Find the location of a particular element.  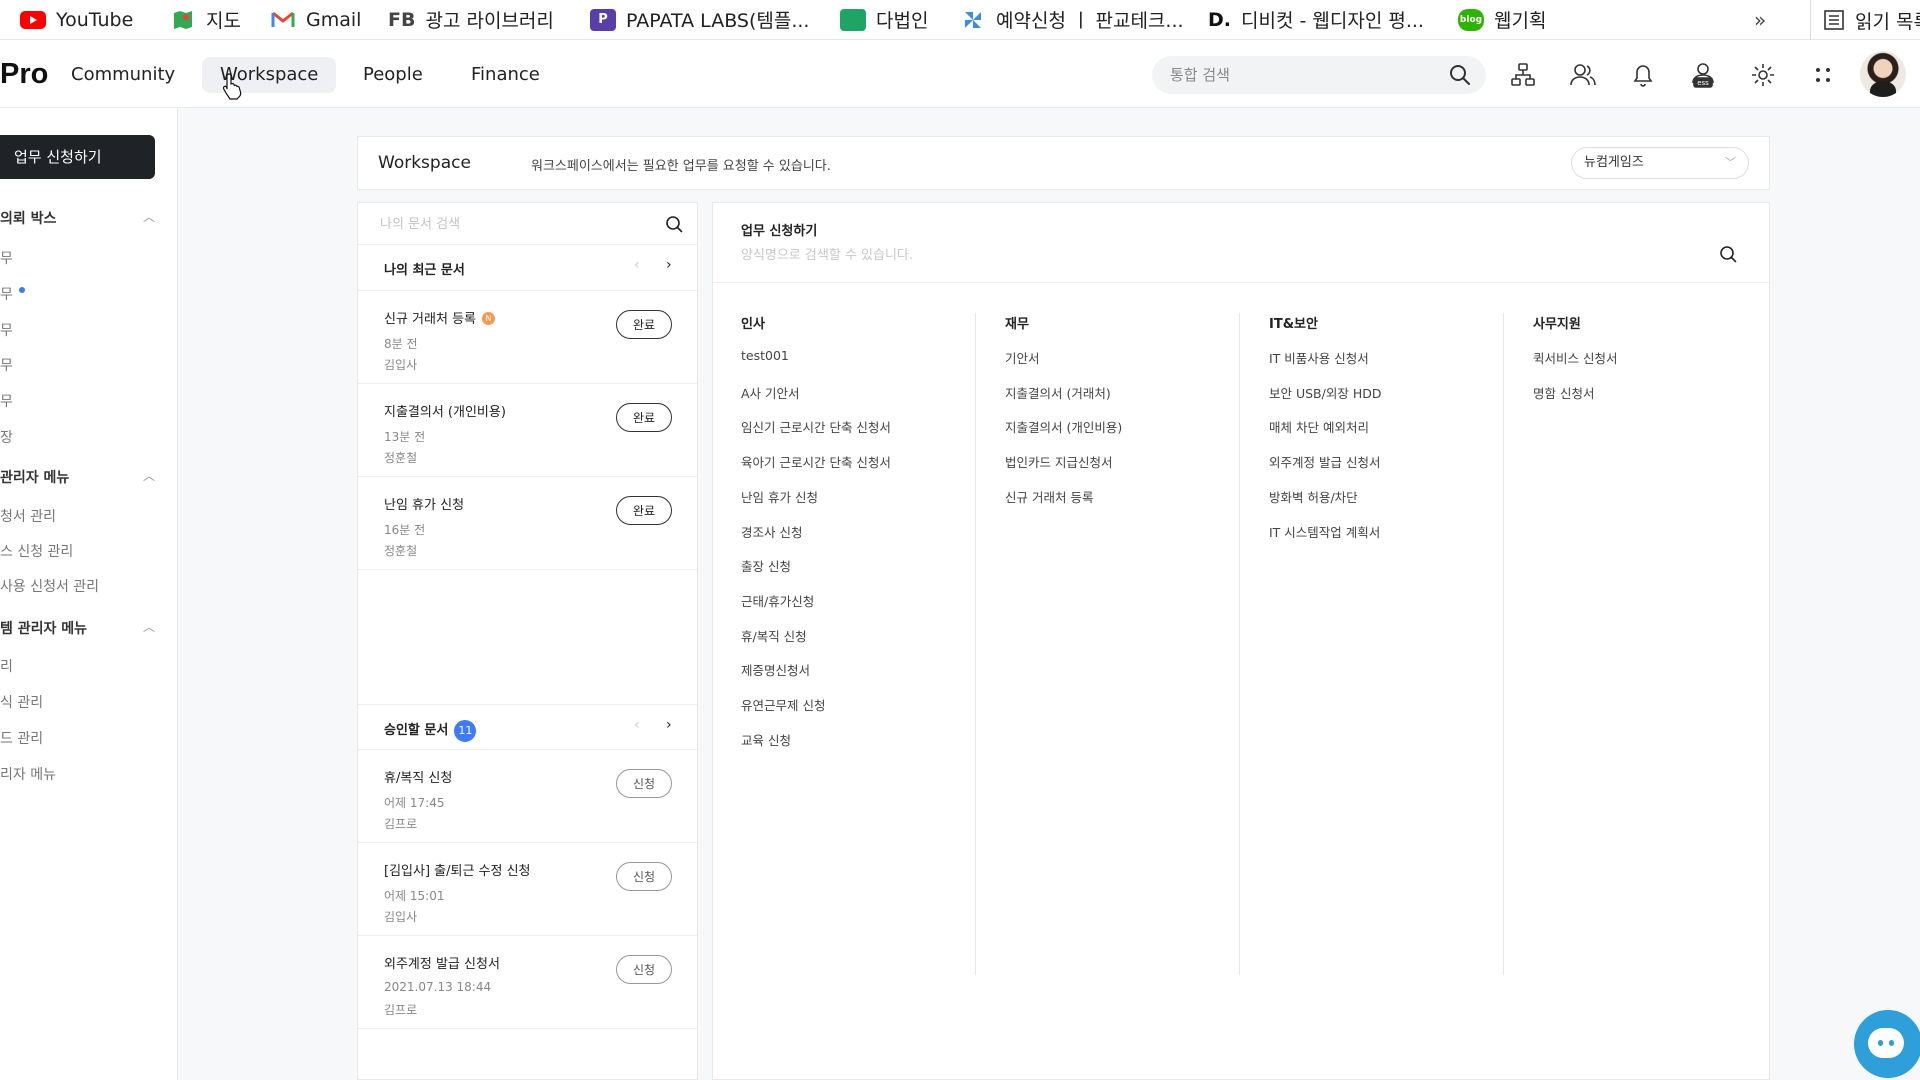

form-link: IT 시스템작업 계획서 is located at coordinates (1324, 531).